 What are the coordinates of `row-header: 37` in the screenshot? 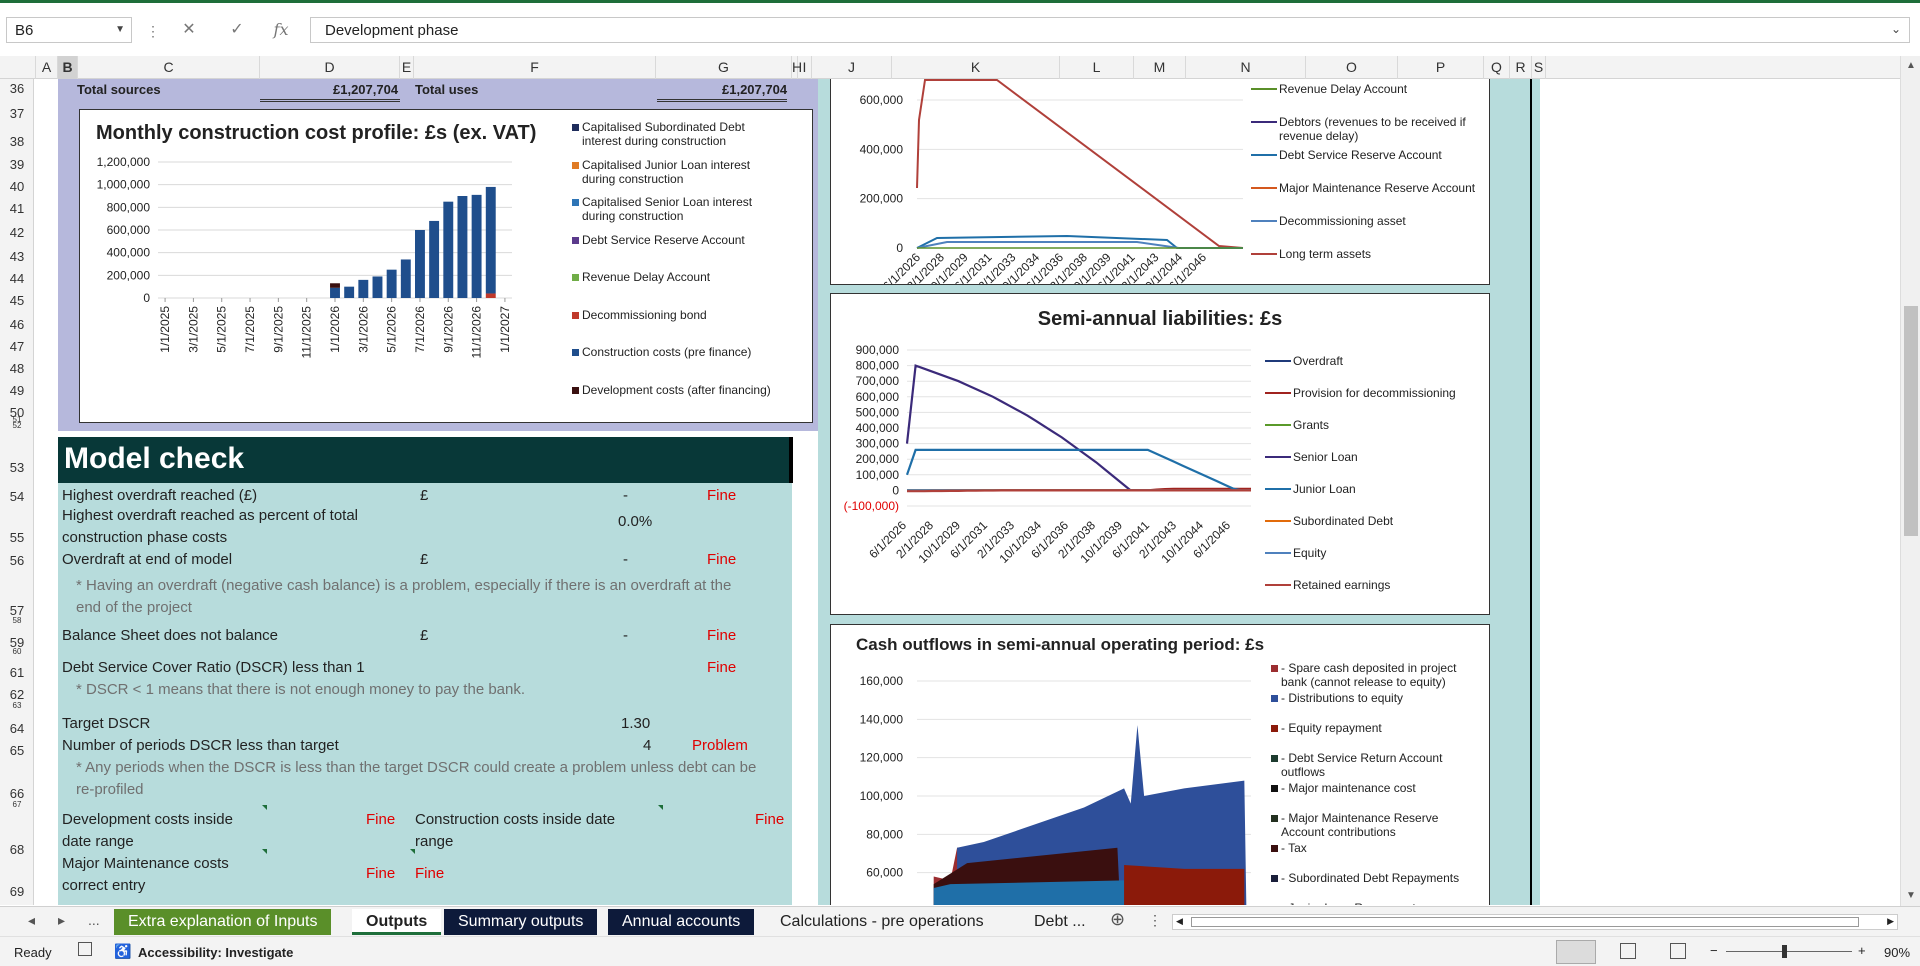 It's located at (17, 113).